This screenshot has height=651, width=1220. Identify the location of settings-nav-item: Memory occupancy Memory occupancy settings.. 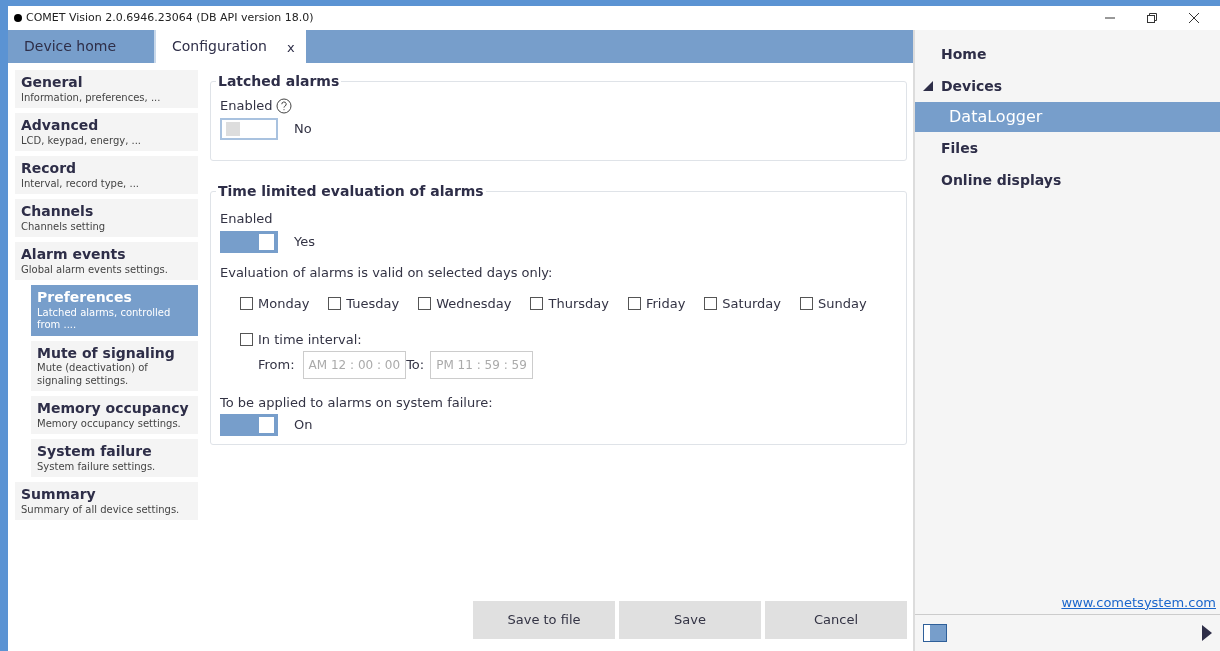
(114, 415).